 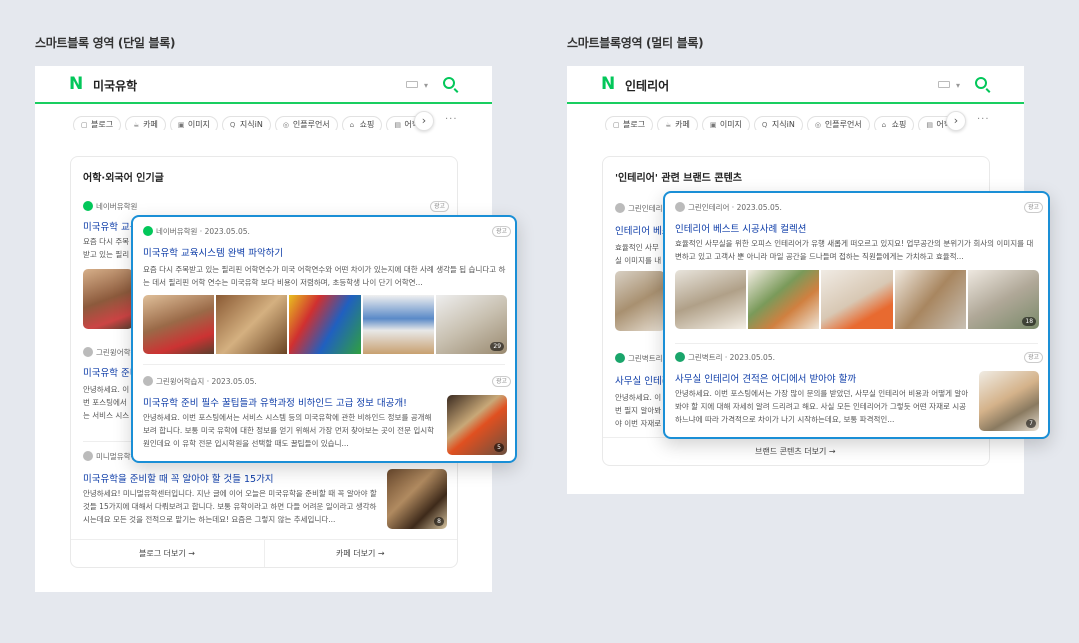 What do you see at coordinates (360, 553) in the screenshot?
I see `cafe-more-link: 카페 더보기 →` at bounding box center [360, 553].